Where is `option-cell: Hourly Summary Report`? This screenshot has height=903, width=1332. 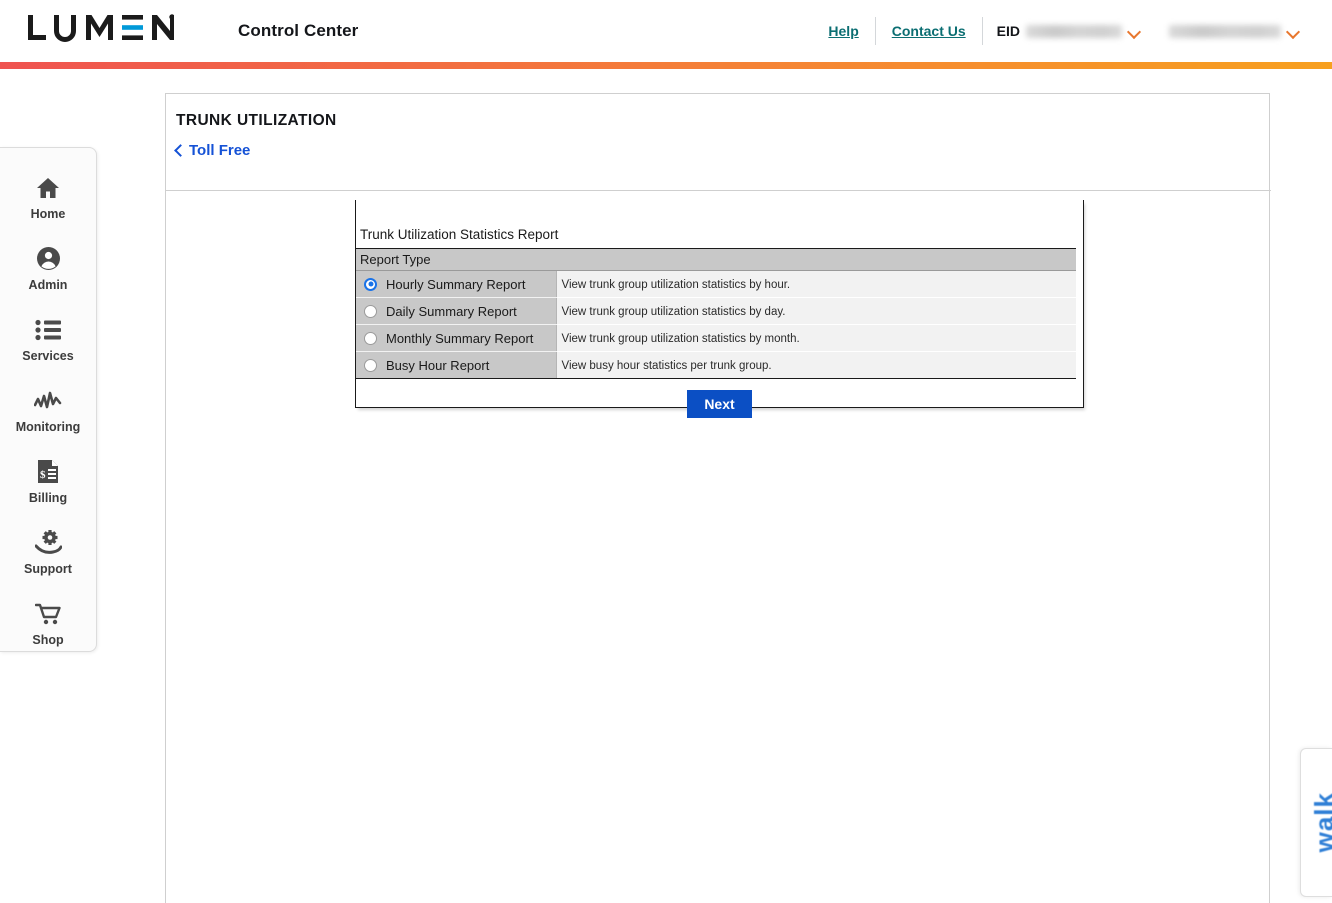 option-cell: Hourly Summary Report is located at coordinates (456, 284).